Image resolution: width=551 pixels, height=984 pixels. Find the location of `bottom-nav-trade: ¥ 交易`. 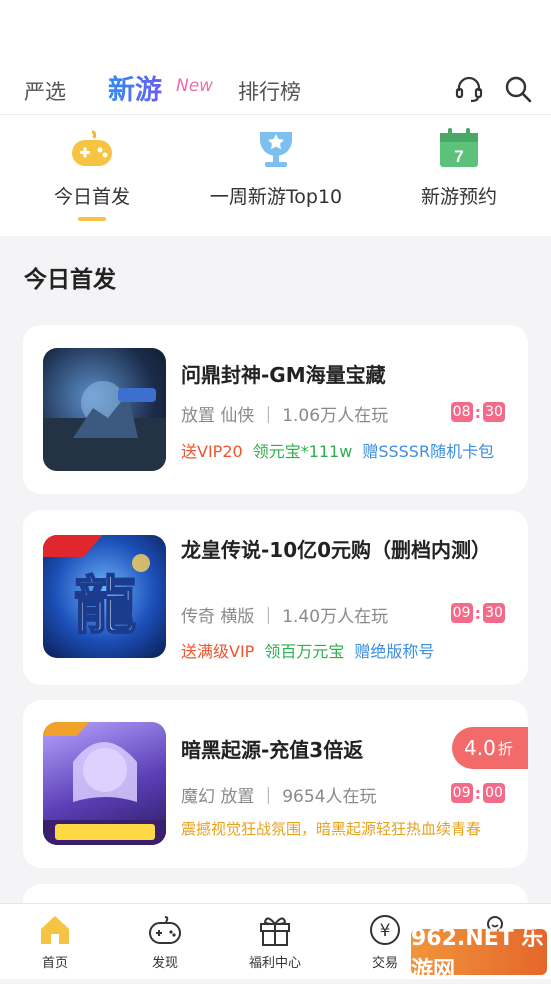

bottom-nav-trade: ¥ 交易 is located at coordinates (385, 941).